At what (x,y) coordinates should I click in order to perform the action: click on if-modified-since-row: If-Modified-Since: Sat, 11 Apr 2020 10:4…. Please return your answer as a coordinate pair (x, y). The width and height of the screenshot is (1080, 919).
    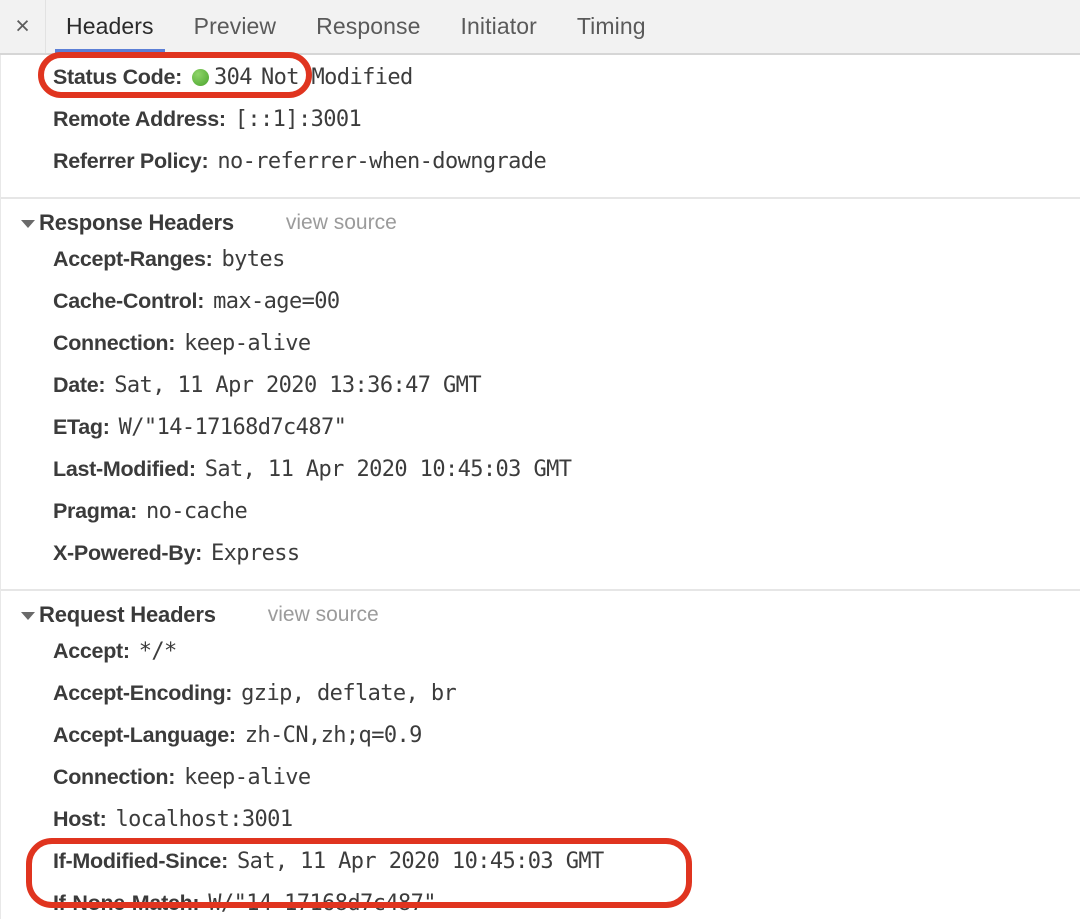
    Looking at the image, I should click on (540, 870).